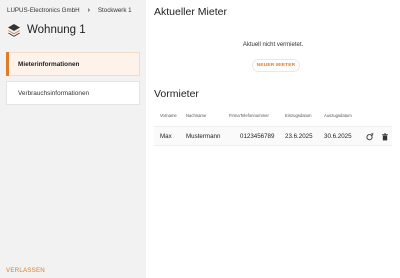 This screenshot has height=278, width=400. I want to click on column-header: Telefonnummer, so click(254, 115).